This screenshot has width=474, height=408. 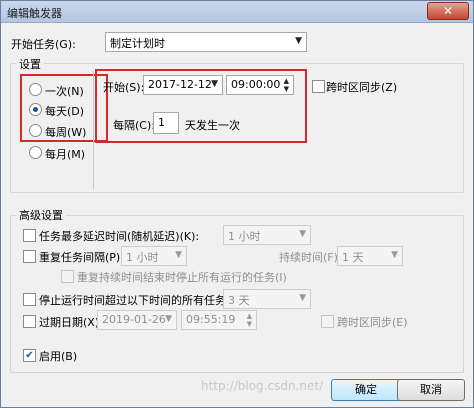 I want to click on title-bar: 编辑触发器 ✕, so click(x=237, y=12).